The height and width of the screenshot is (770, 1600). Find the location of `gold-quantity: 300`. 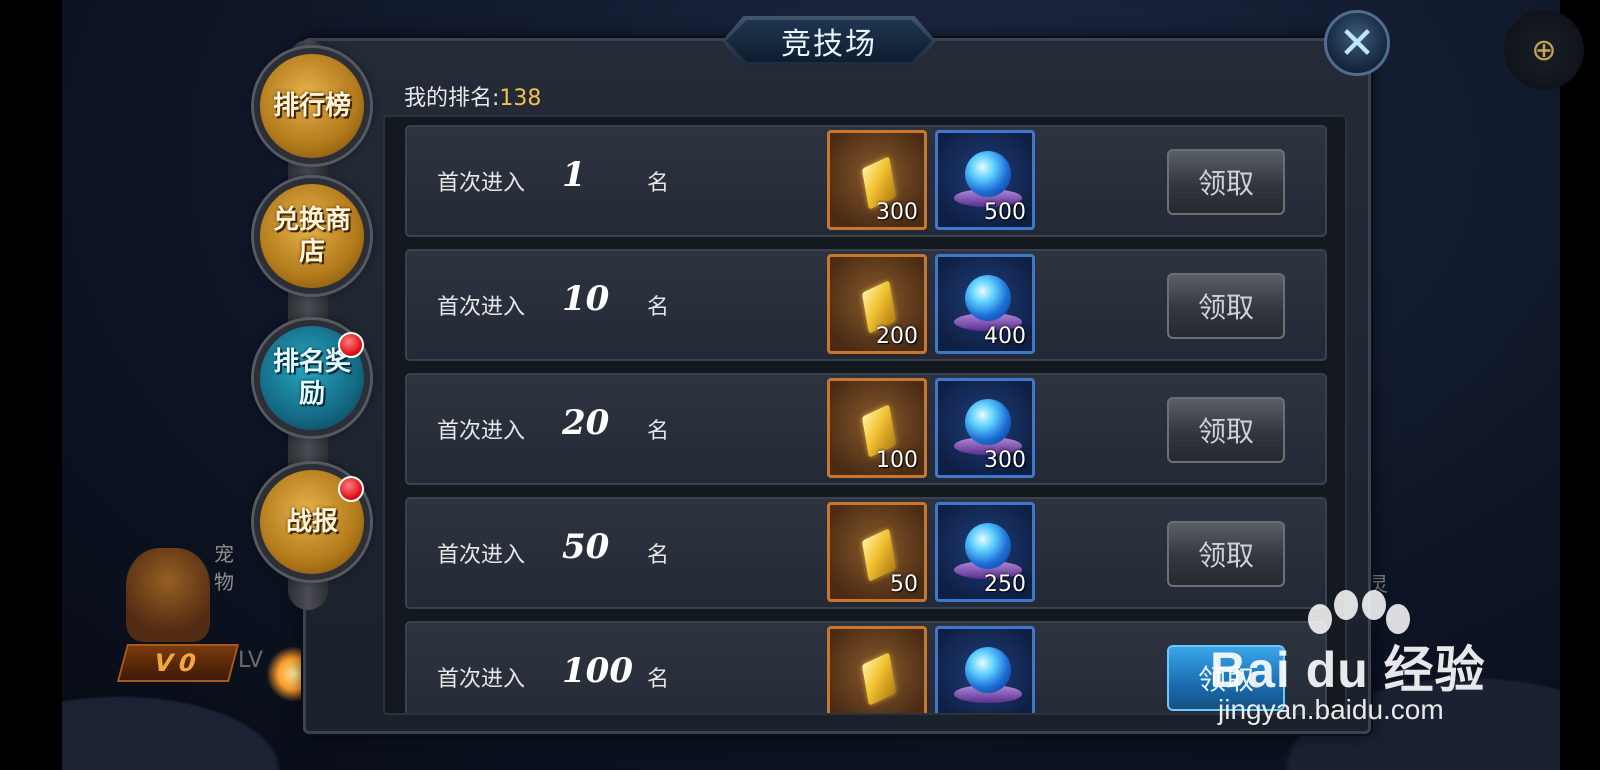

gold-quantity: 300 is located at coordinates (897, 212).